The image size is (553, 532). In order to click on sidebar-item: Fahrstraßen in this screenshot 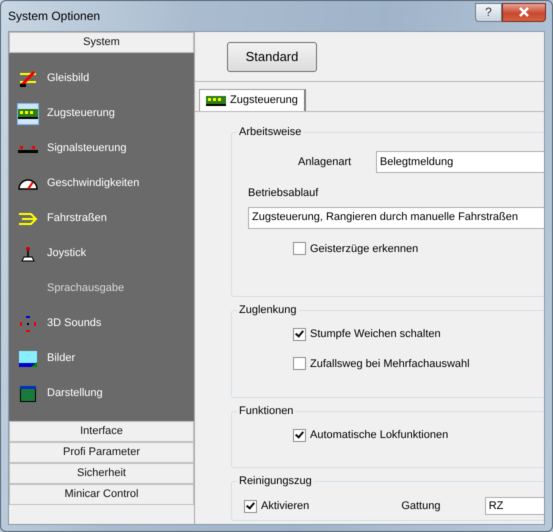, I will do `click(77, 218)`.